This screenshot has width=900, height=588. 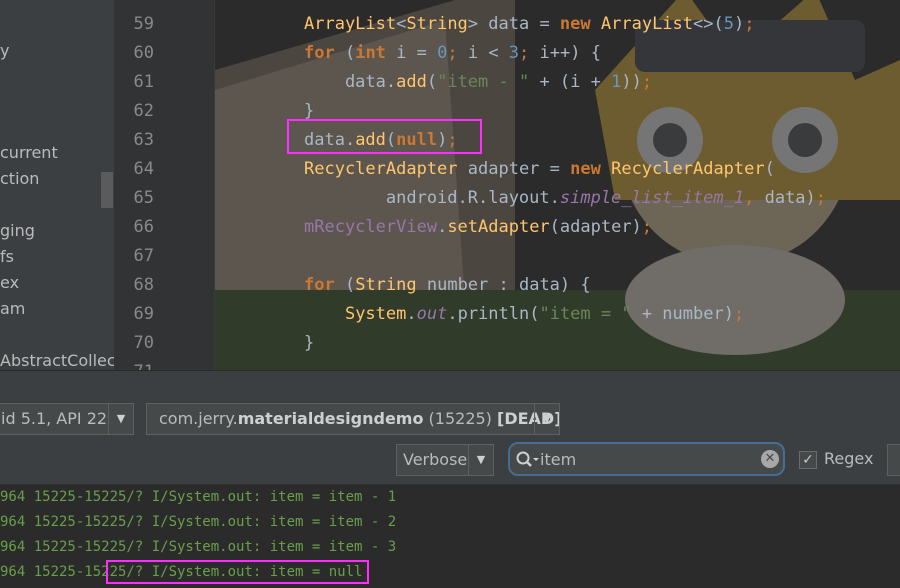 What do you see at coordinates (9, 282) in the screenshot?
I see `project-tree-item: ex` at bounding box center [9, 282].